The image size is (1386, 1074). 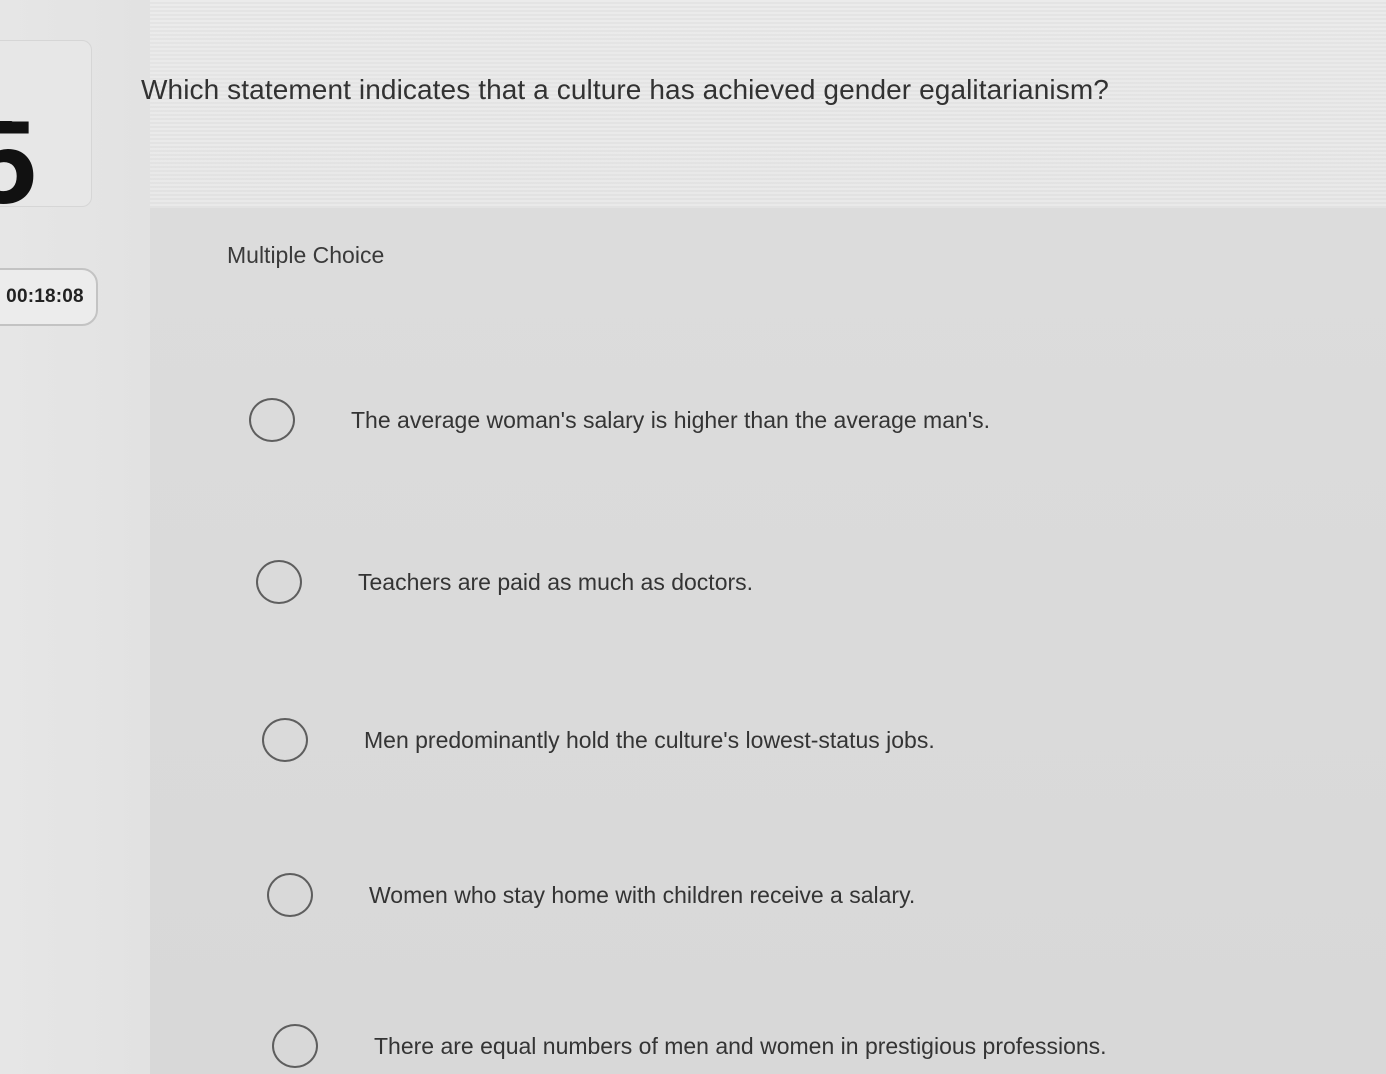 What do you see at coordinates (75, 537) in the screenshot?
I see `left-sidebar: 5 00:18:08` at bounding box center [75, 537].